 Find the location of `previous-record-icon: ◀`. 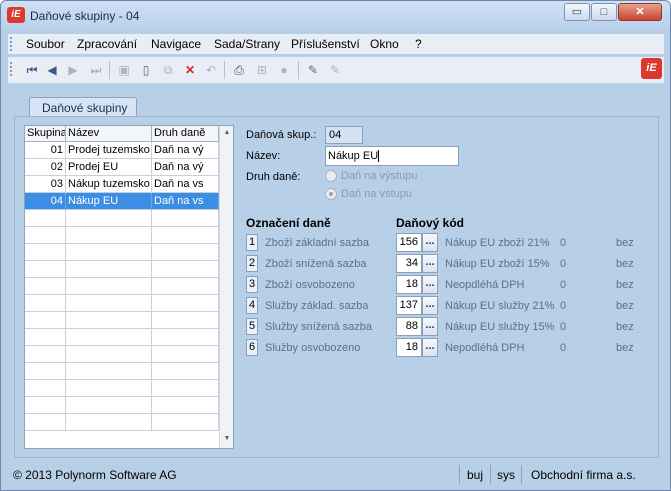

previous-record-icon: ◀ is located at coordinates (52, 70).